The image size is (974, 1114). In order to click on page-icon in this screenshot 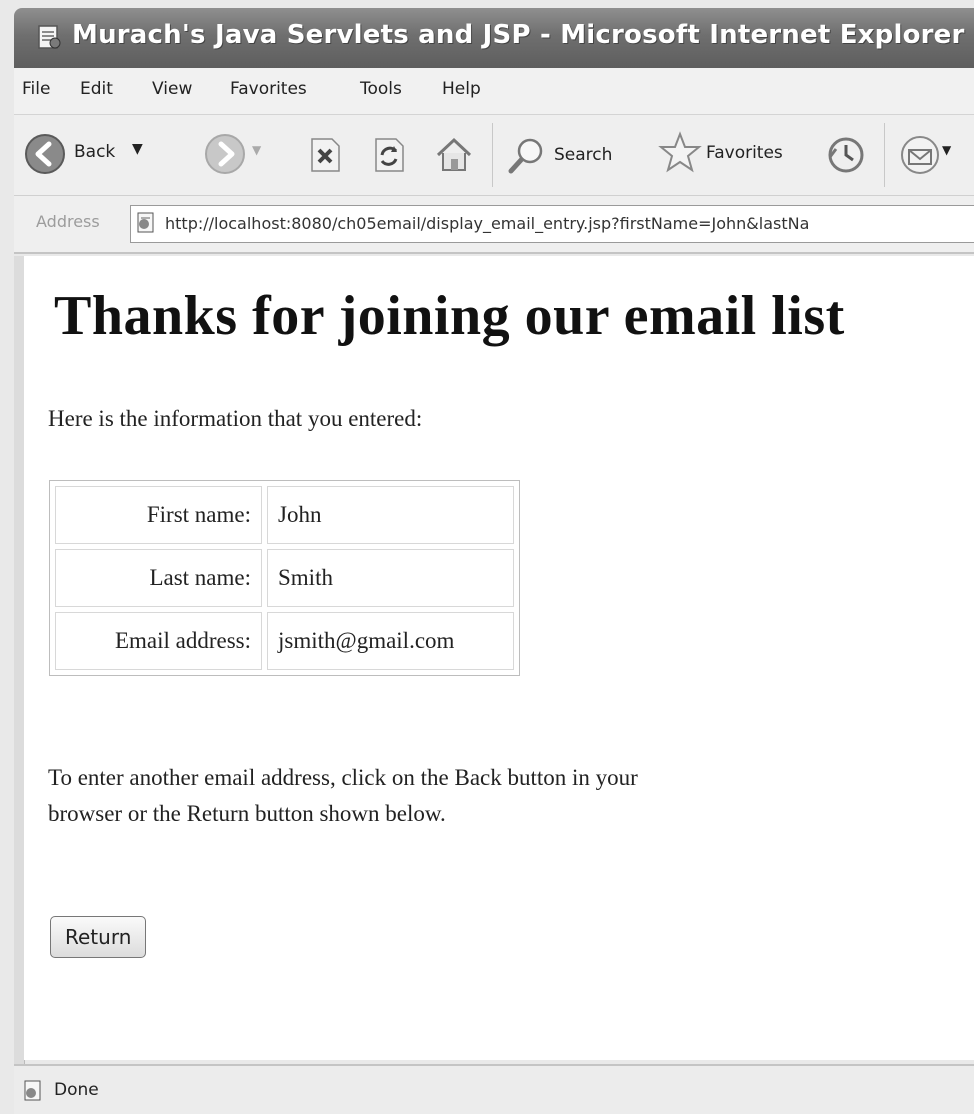, I will do `click(145, 222)`.